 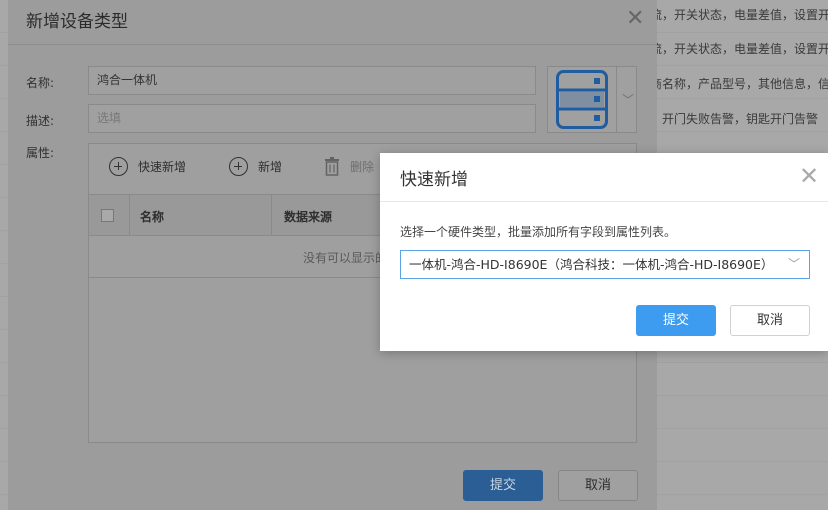 I want to click on quick-add-cancel-button: 取消, so click(x=770, y=320).